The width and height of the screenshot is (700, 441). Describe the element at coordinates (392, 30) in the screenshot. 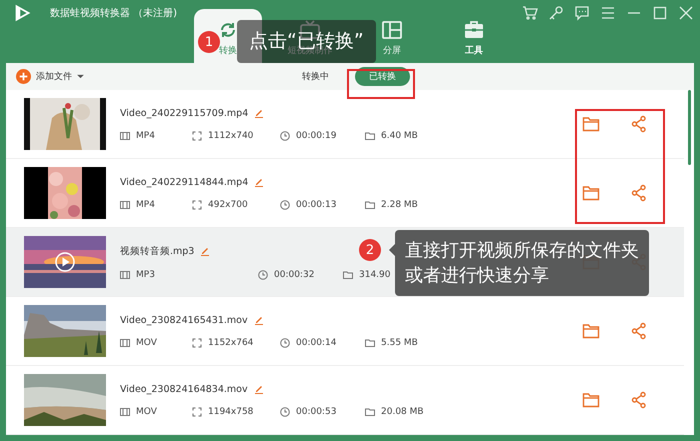

I see `split-screen-icon` at that location.